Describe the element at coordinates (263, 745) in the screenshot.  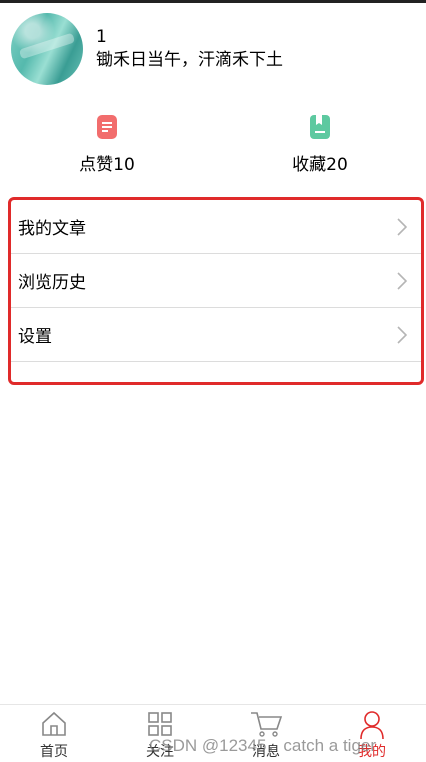
I see `watermark-text: CSDN @12345，catch a tiger` at that location.